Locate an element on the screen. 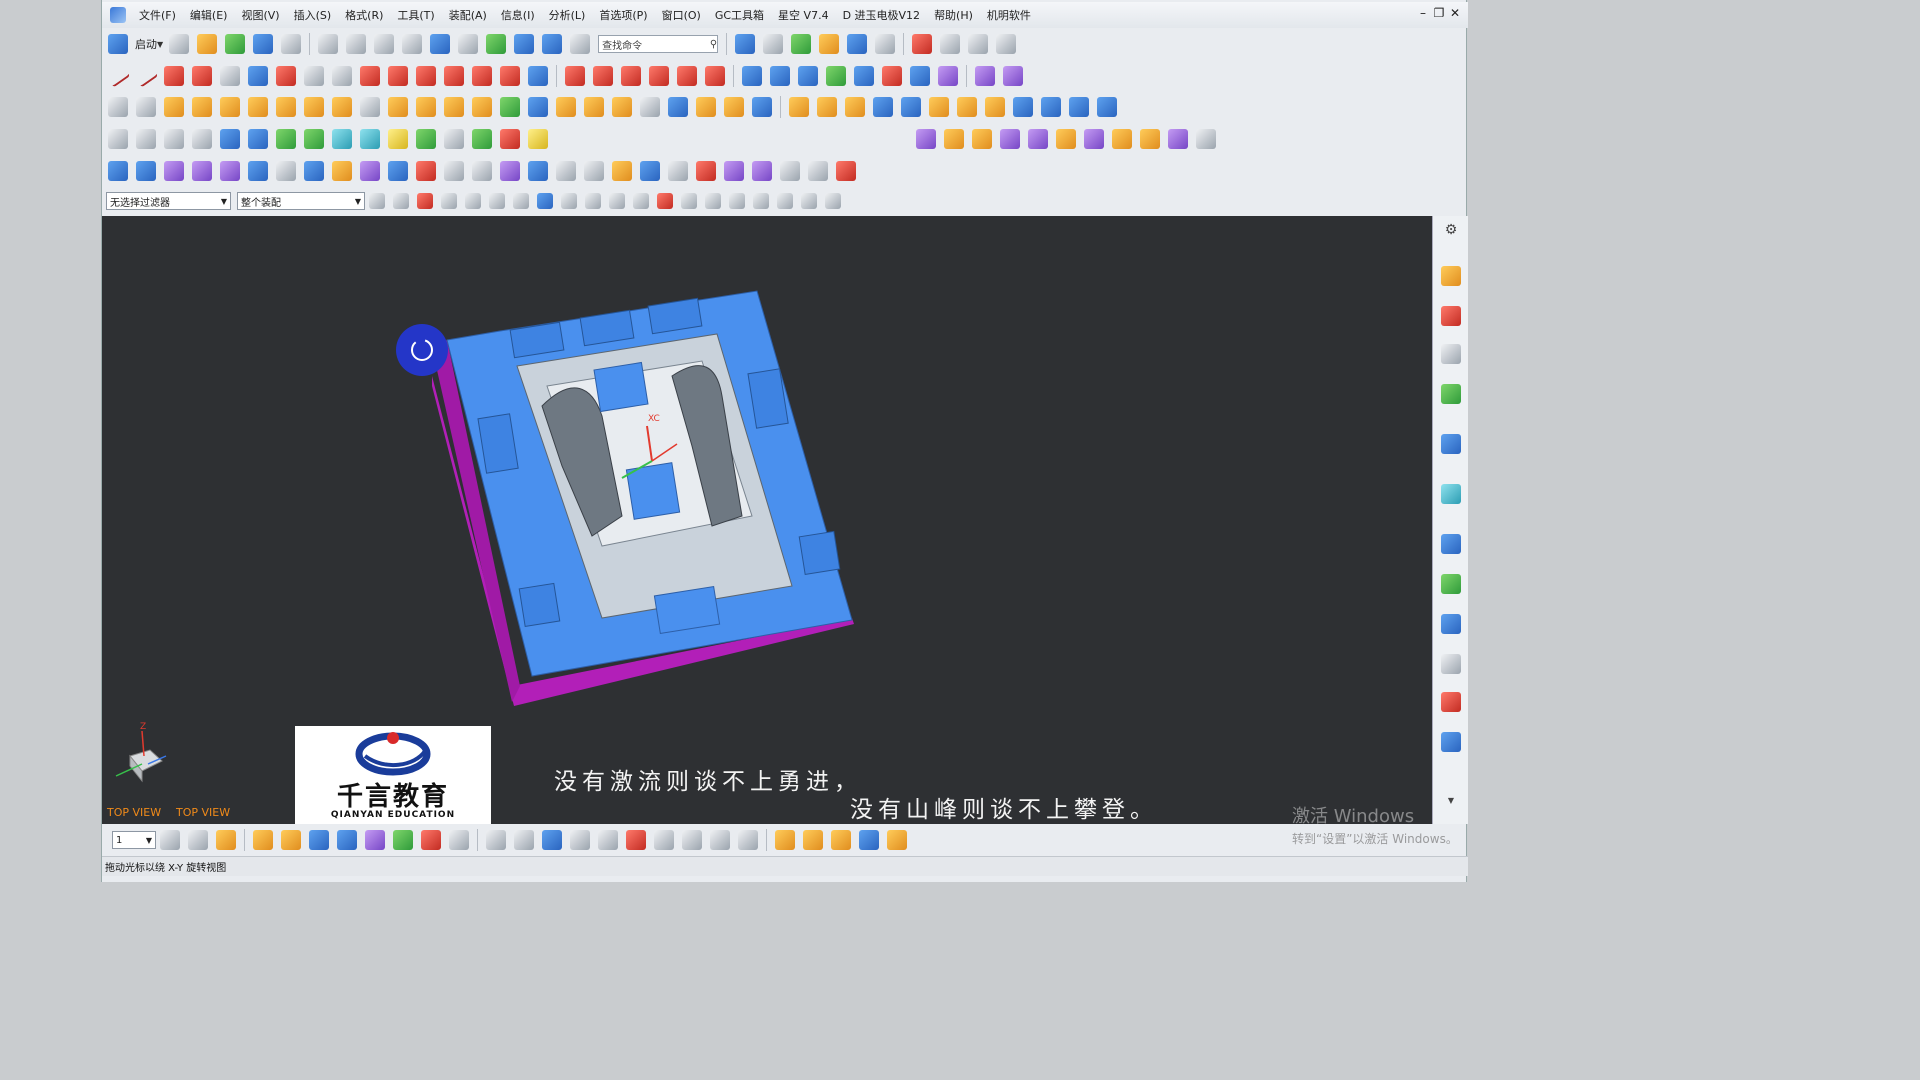 This screenshot has height=1080, width=1920. previous-icon is located at coordinates (286, 139).